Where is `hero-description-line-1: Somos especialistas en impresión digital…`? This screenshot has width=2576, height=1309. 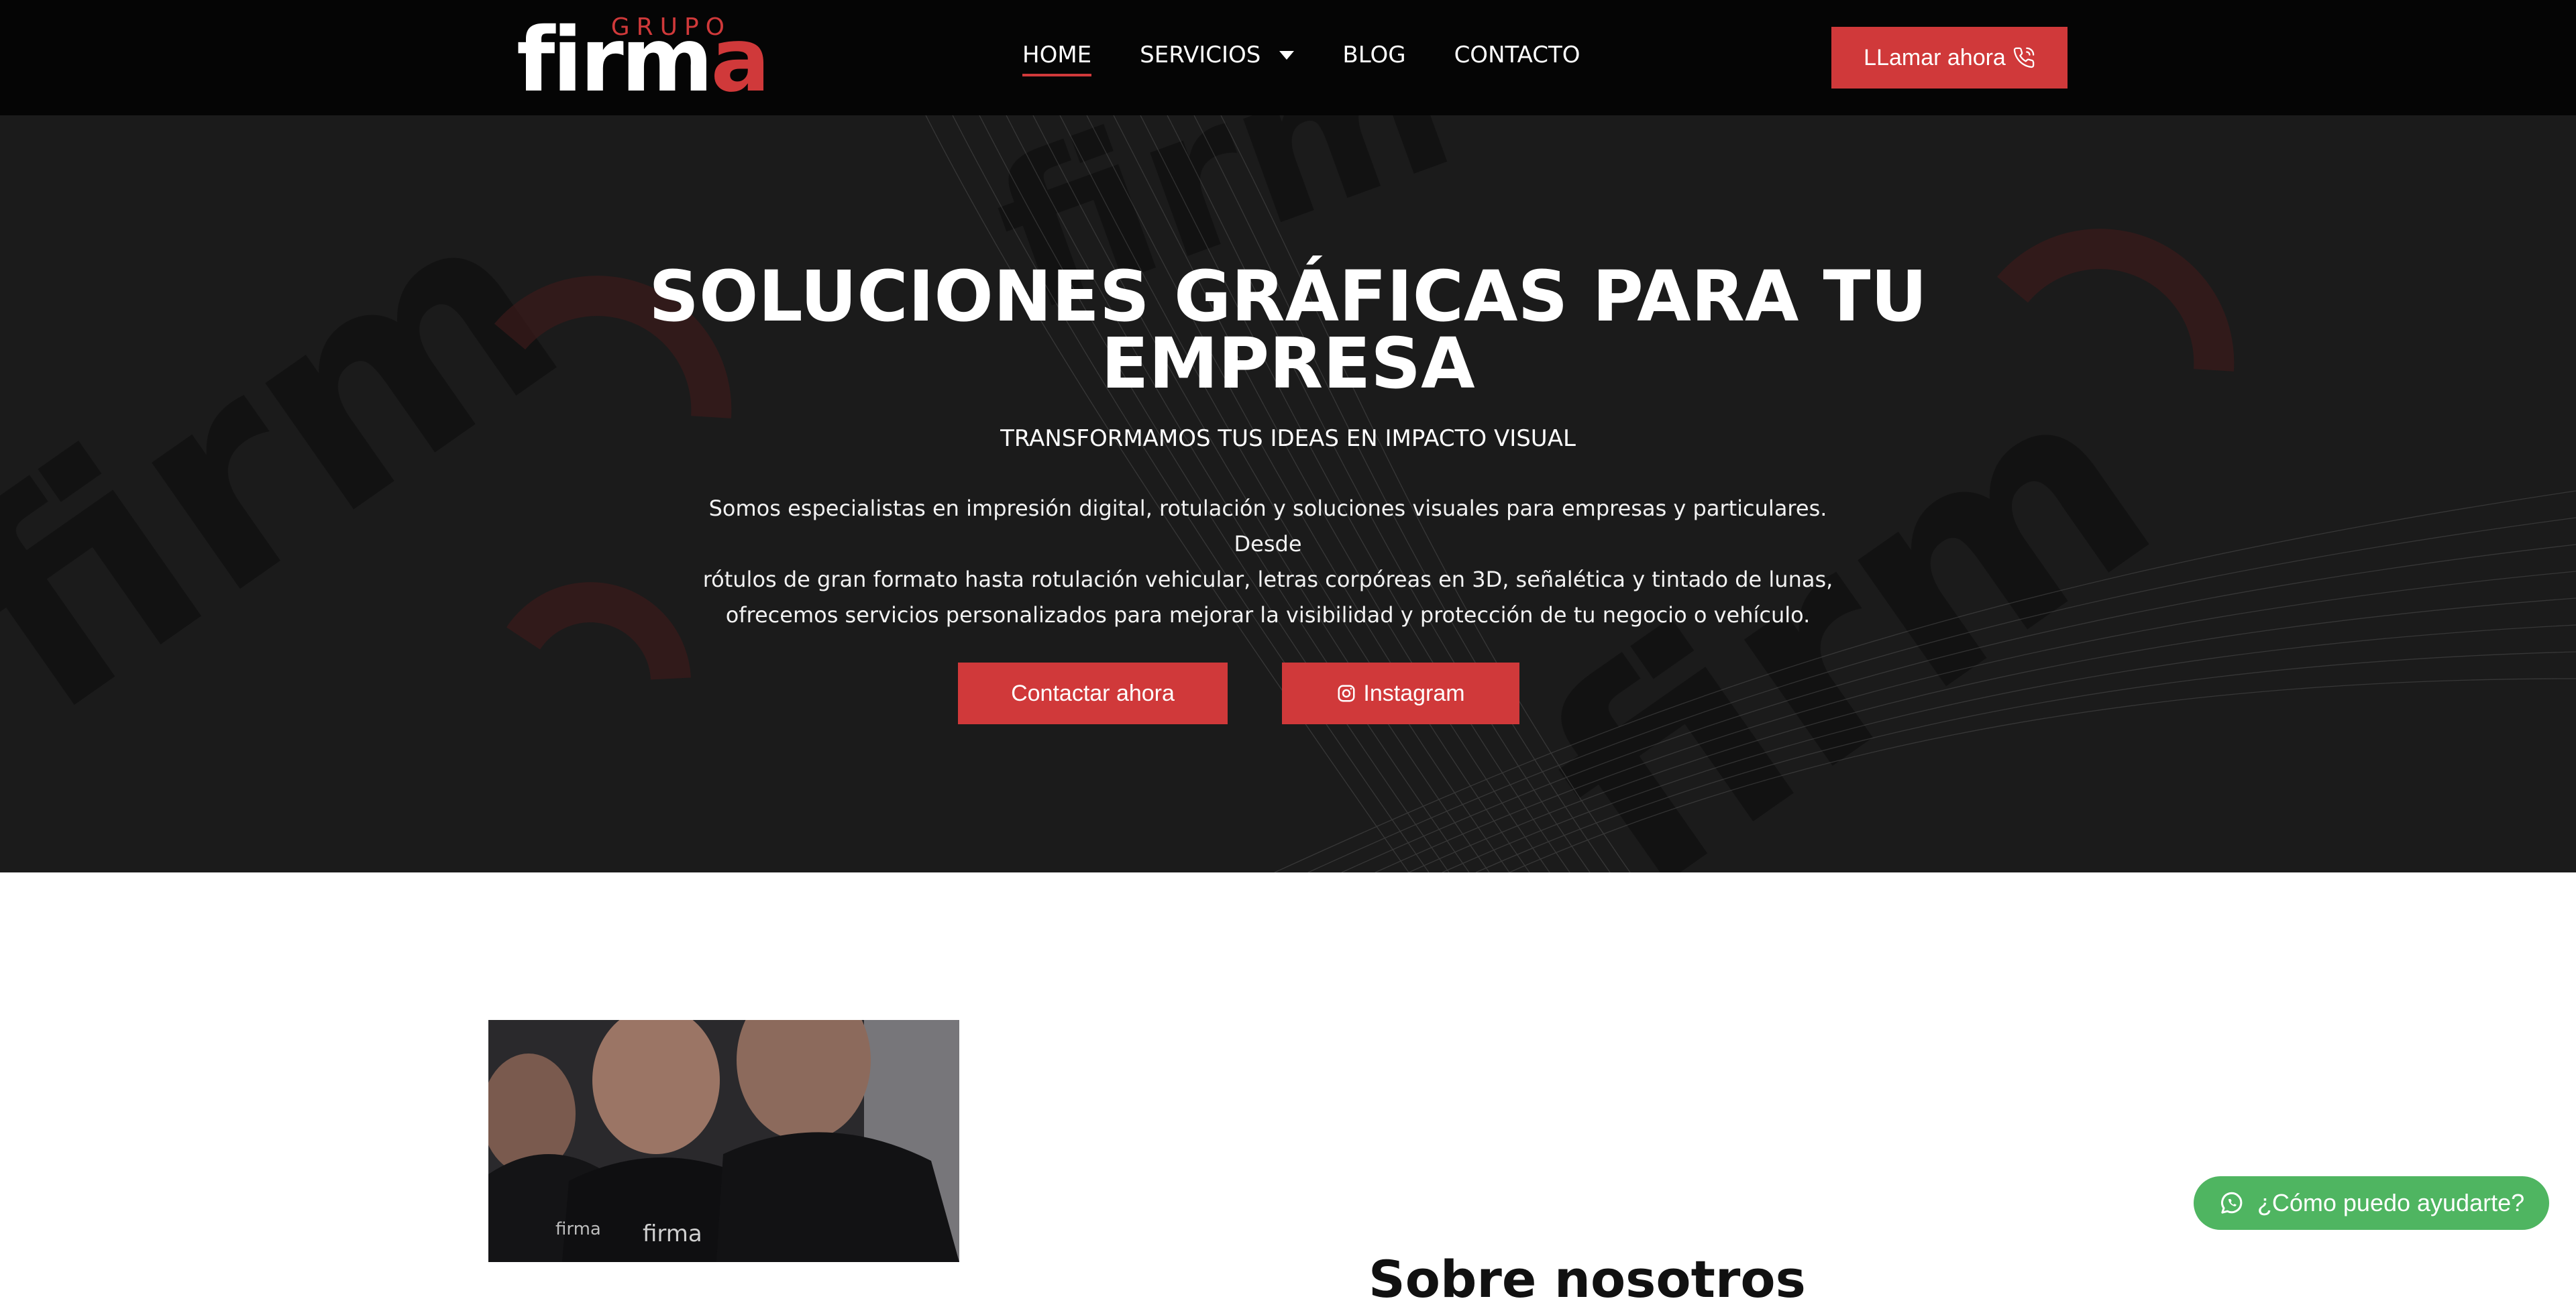 hero-description-line-1: Somos especialistas en impresión digital… is located at coordinates (1267, 526).